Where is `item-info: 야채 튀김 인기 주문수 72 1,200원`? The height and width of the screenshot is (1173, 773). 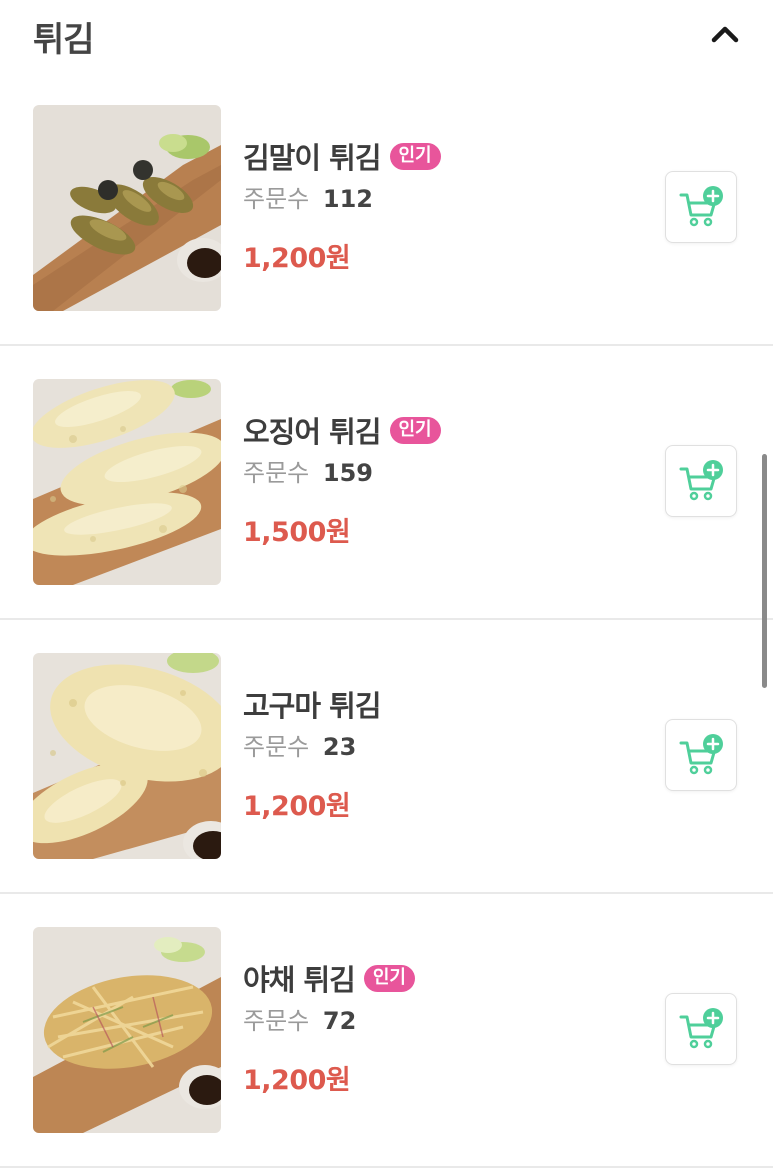 item-info: 야채 튀김 인기 주문수 72 1,200원 is located at coordinates (329, 1027).